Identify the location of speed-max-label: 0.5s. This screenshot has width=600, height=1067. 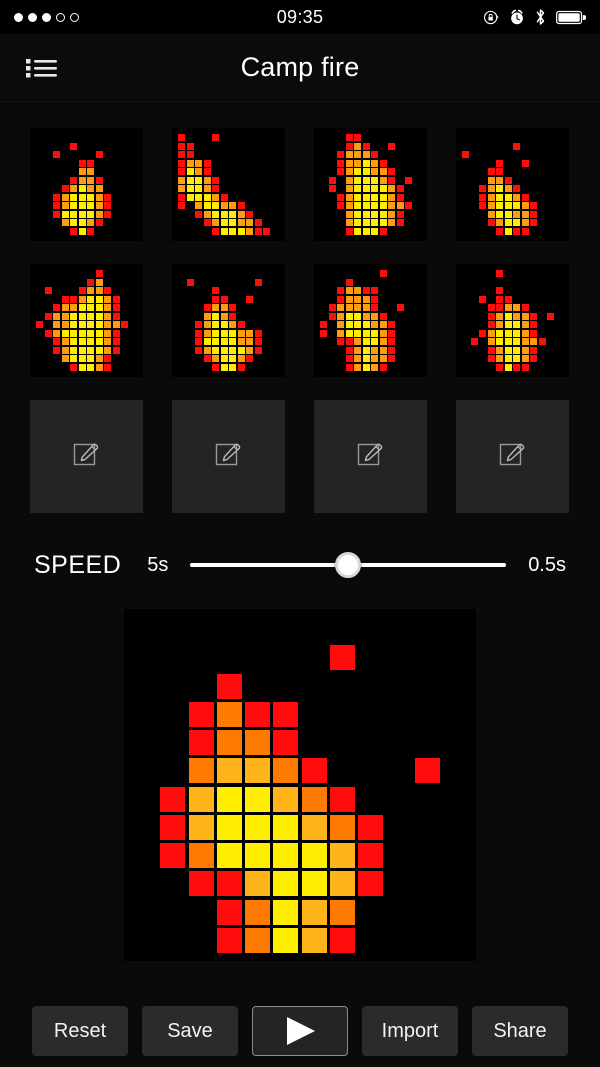
(547, 564).